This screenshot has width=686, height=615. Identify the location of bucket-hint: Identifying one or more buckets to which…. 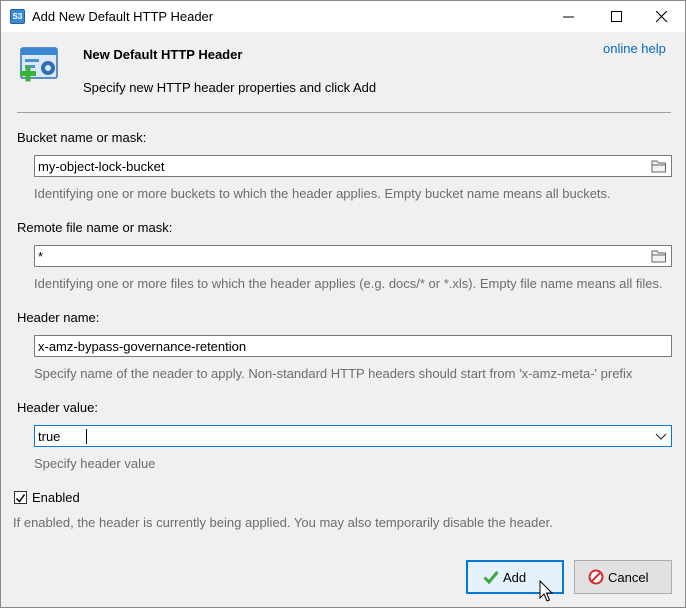
(322, 193).